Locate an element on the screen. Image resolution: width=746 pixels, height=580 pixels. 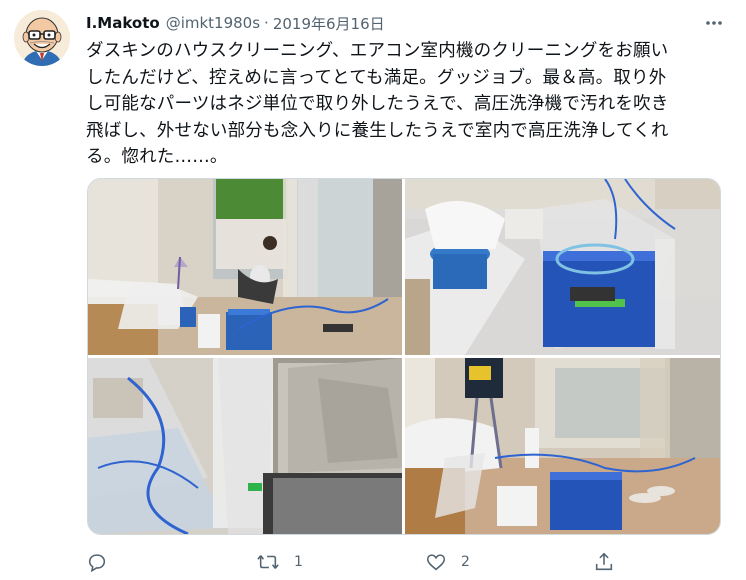
tweet-actions: 1 2 is located at coordinates (406, 562).